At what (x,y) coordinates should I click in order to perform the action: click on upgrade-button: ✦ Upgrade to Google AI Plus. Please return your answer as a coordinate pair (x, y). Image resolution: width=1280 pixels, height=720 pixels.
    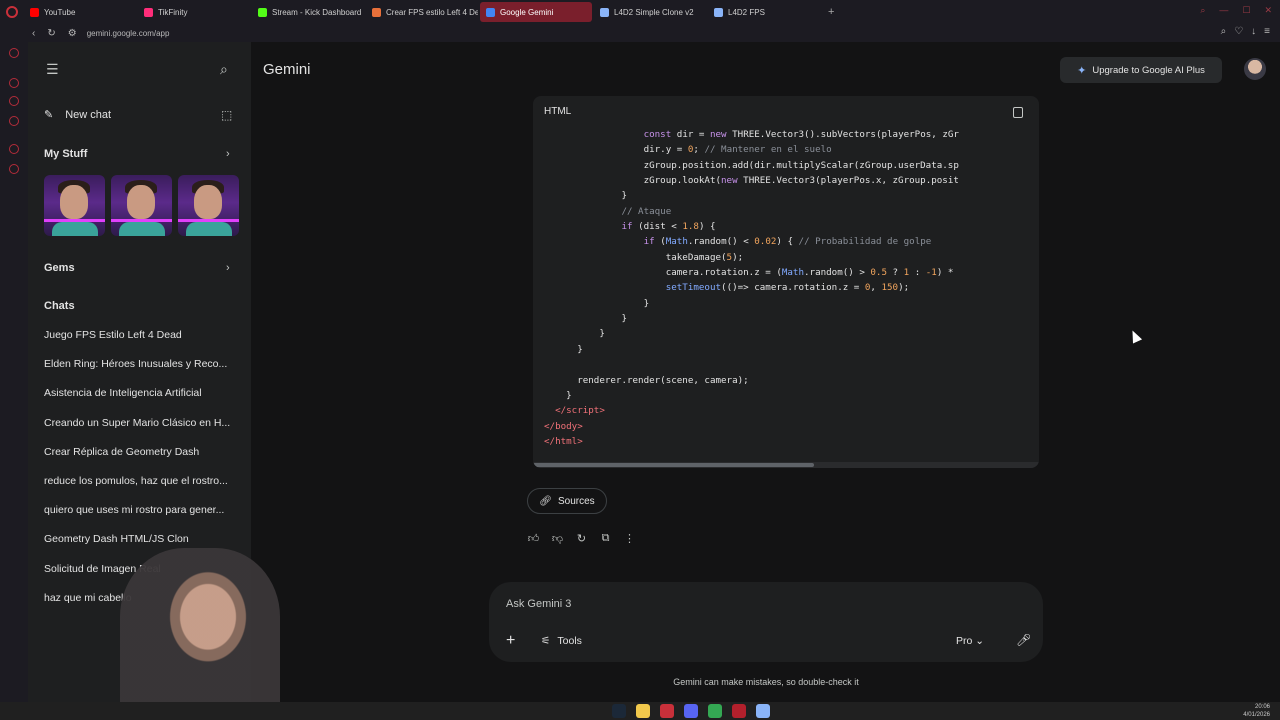
    Looking at the image, I should click on (1141, 70).